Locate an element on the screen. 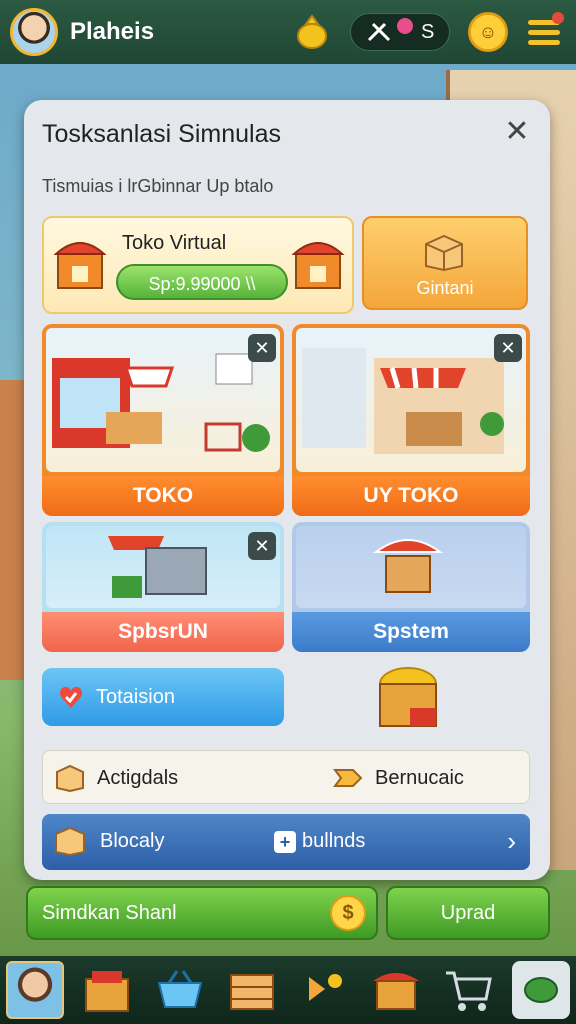 The height and width of the screenshot is (1024, 576). shop-card-label: Spstem is located at coordinates (411, 632).